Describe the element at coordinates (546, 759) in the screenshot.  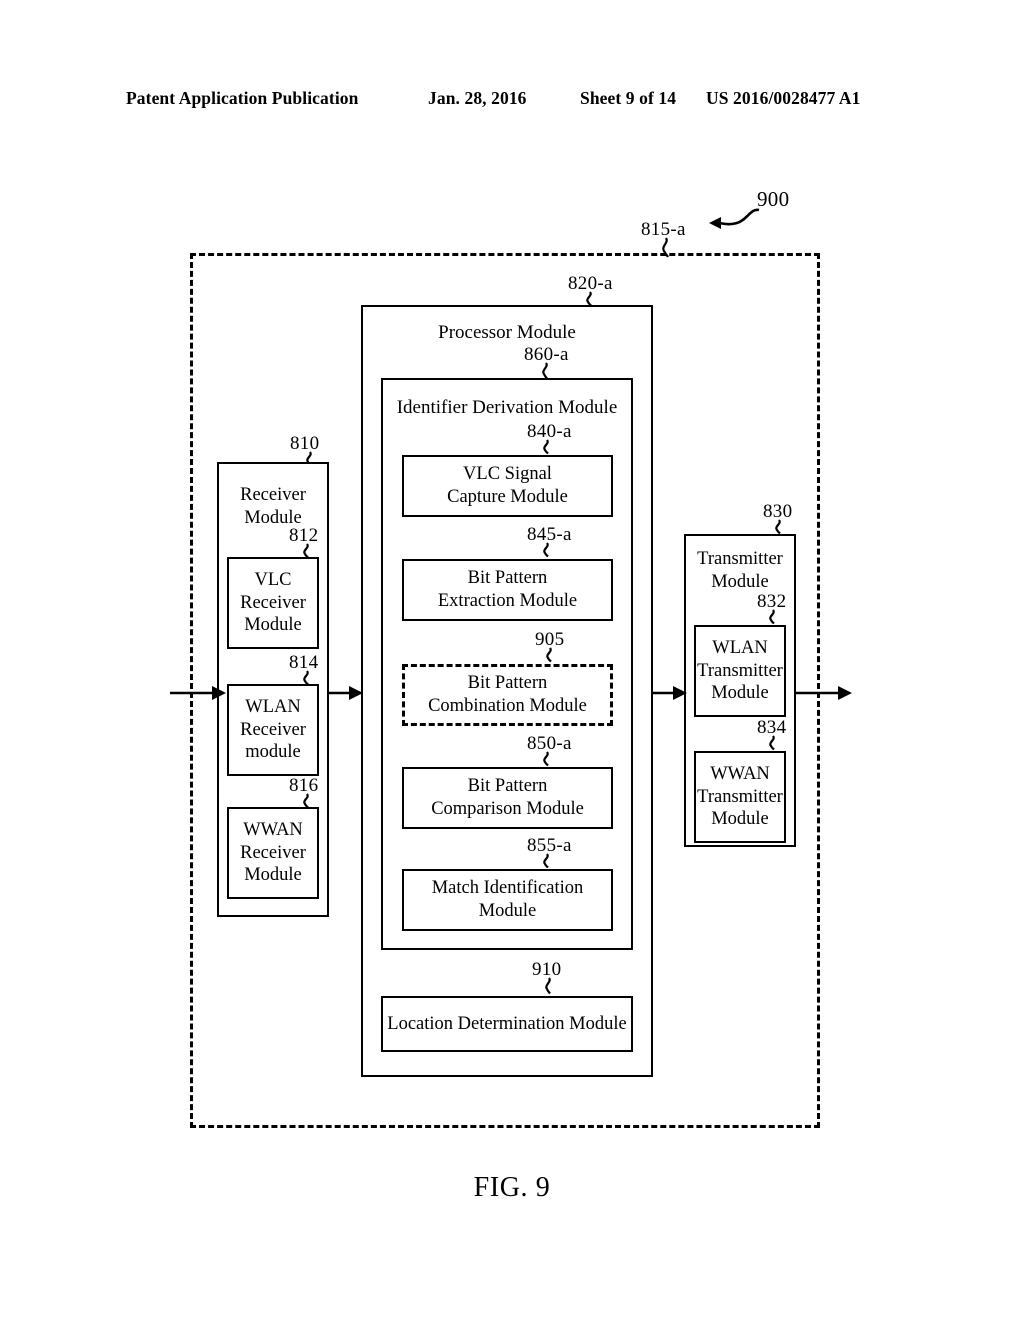
I see `lead-line-850a` at that location.